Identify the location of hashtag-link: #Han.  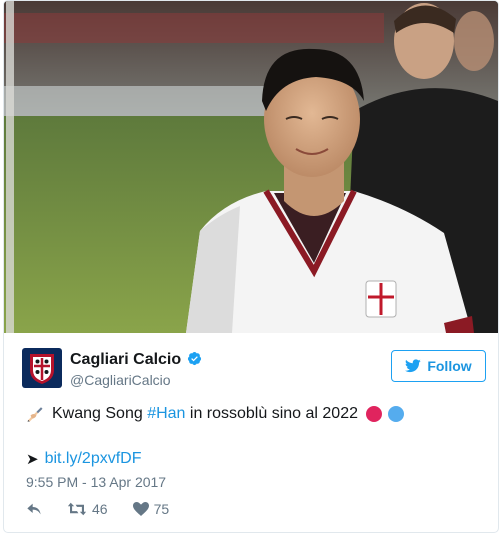
(166, 414).